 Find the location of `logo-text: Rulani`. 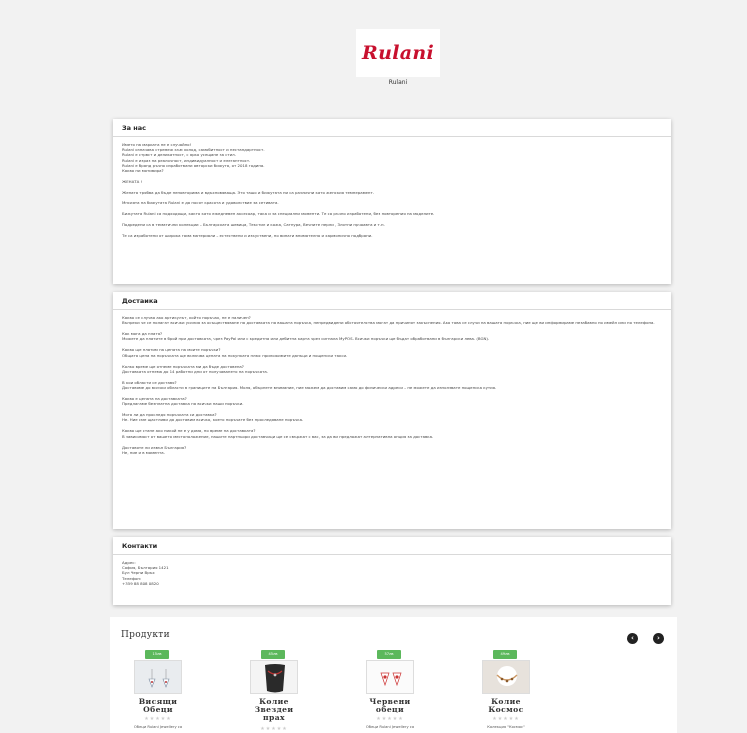

logo-text: Rulani is located at coordinates (398, 53).